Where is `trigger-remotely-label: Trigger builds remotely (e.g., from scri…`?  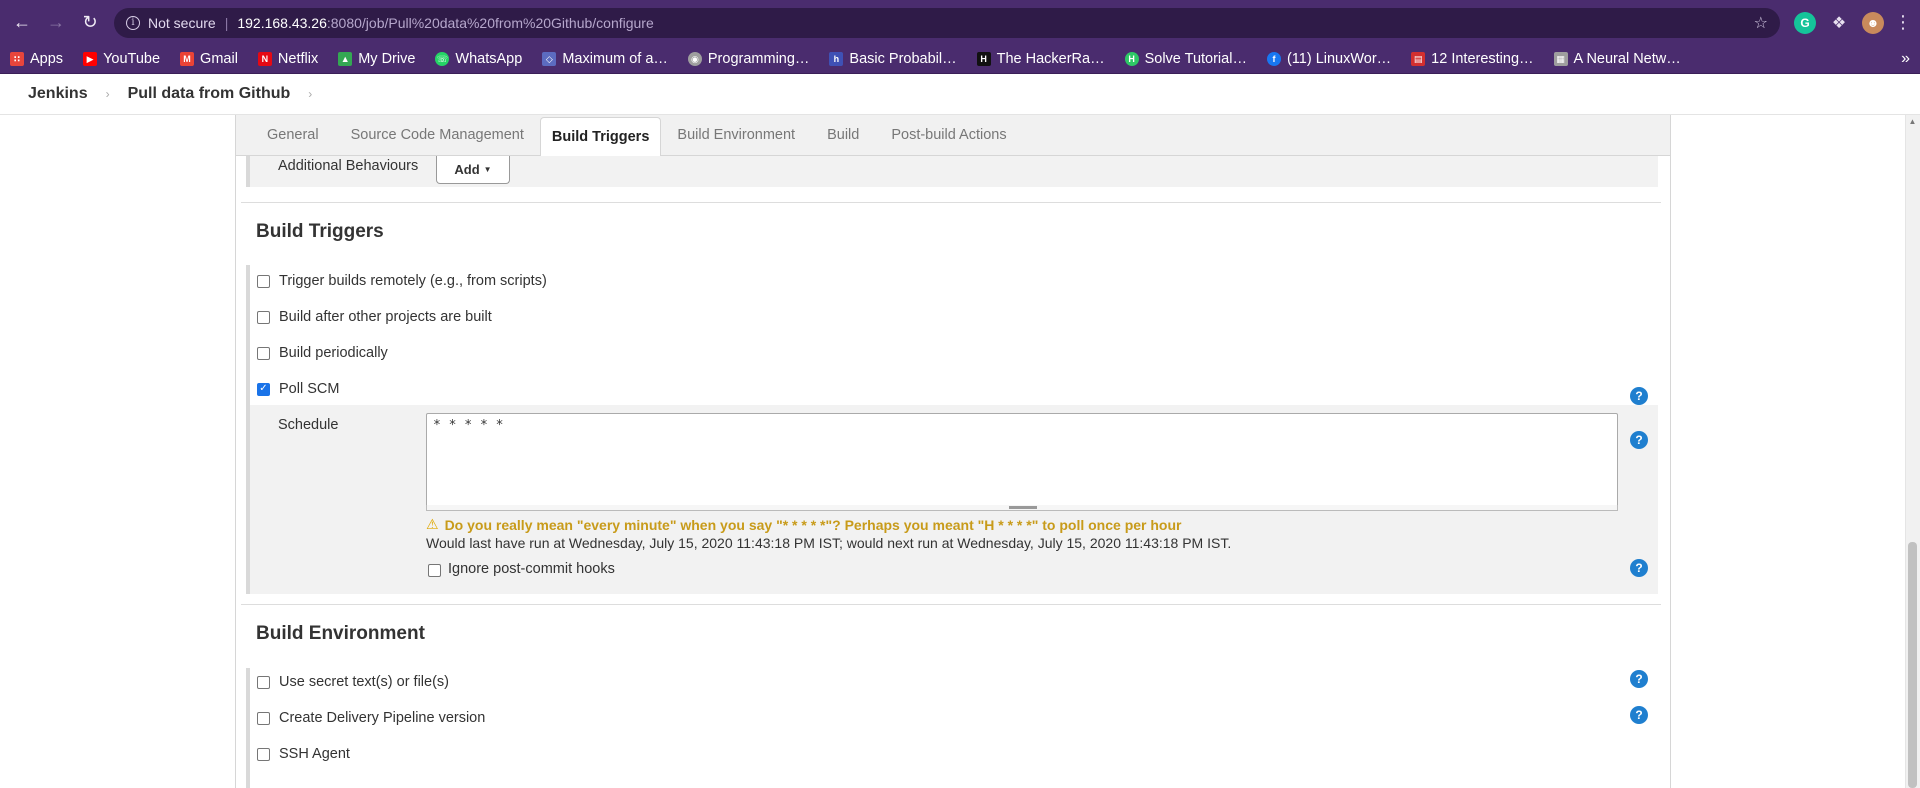
trigger-remotely-label: Trigger builds remotely (e.g., from scri… is located at coordinates (413, 281).